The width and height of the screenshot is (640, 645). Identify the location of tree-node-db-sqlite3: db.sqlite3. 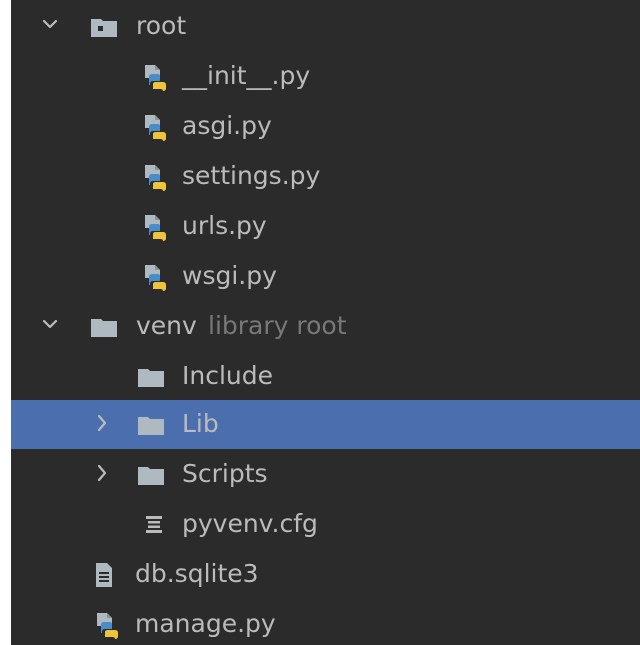
(325, 574).